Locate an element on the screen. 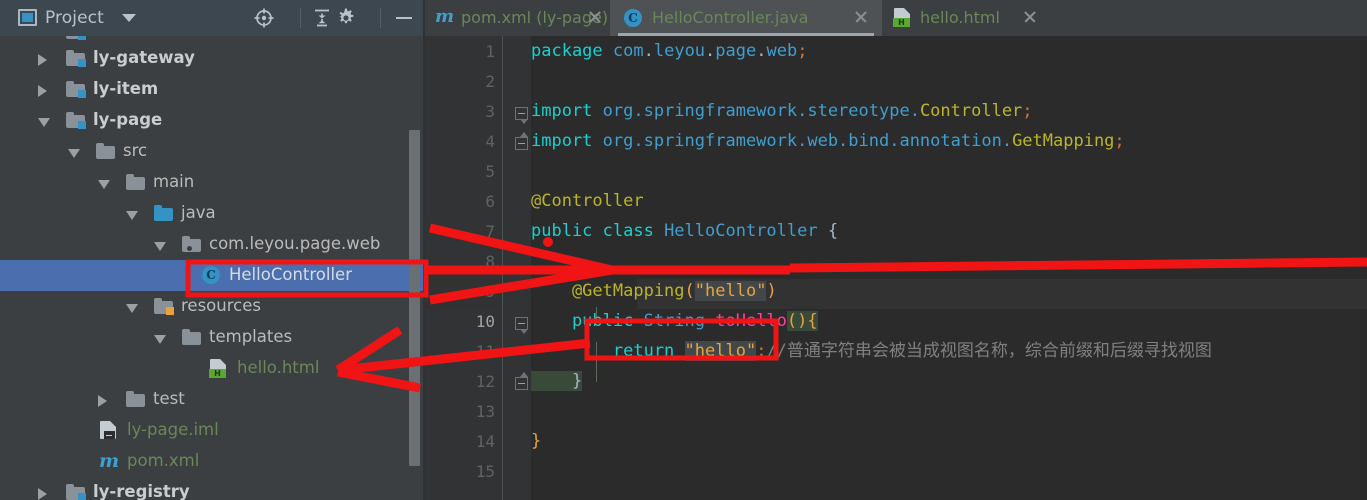  resources-folder-icon is located at coordinates (164, 306).